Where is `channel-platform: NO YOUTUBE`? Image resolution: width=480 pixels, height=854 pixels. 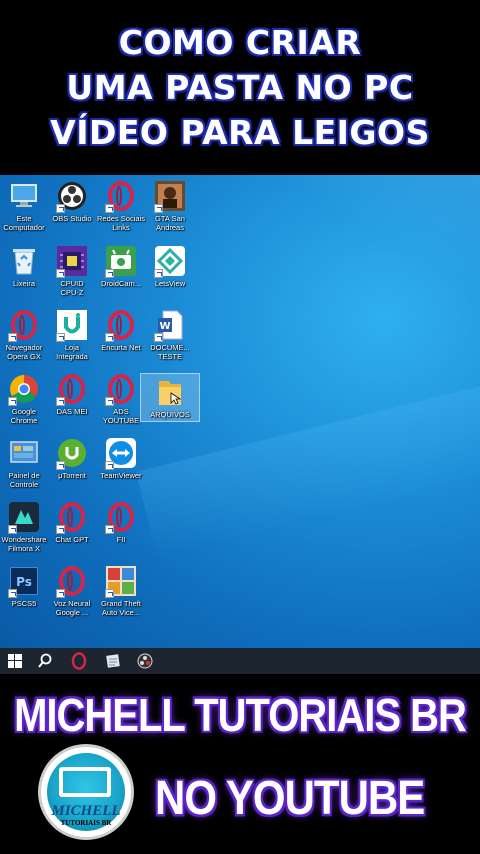
channel-platform: NO YOUTUBE is located at coordinates (290, 797).